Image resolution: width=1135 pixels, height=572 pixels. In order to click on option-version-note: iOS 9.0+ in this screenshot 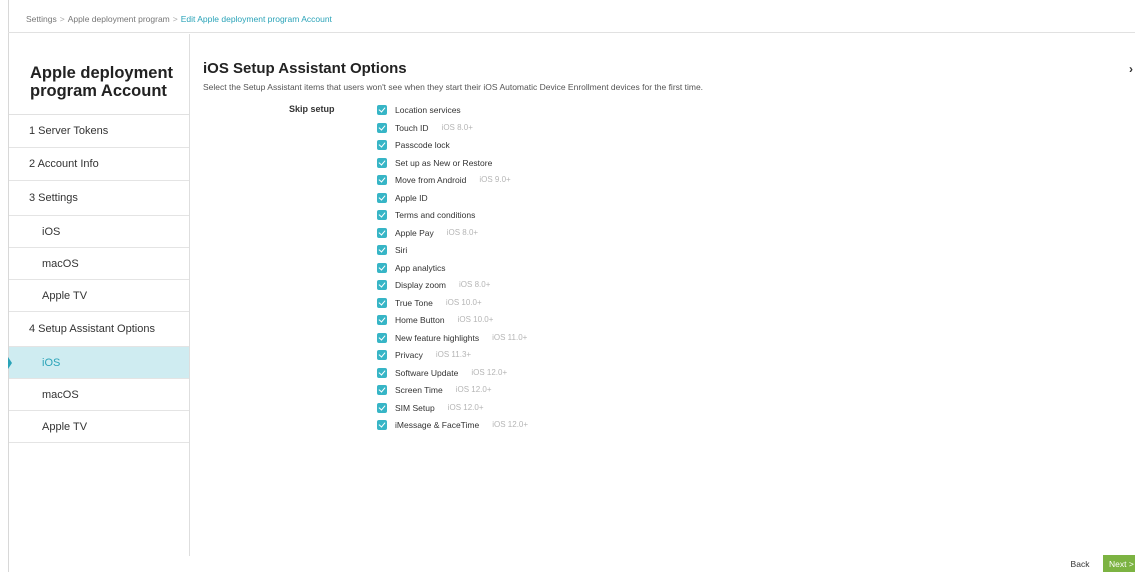, I will do `click(495, 179)`.